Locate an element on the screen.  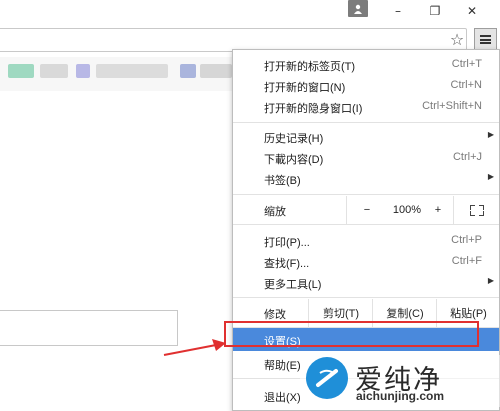
menu-item-find: 查找(F)... Ctrl+F is located at coordinates (366, 261).